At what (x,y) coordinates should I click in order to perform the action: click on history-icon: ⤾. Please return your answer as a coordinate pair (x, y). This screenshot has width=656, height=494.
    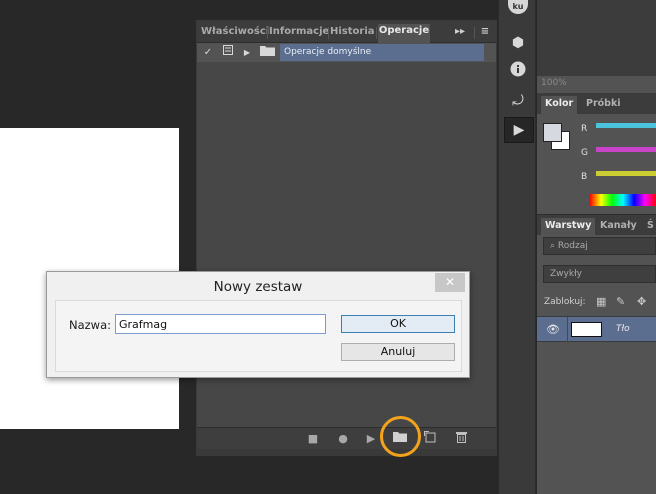
    Looking at the image, I should click on (518, 101).